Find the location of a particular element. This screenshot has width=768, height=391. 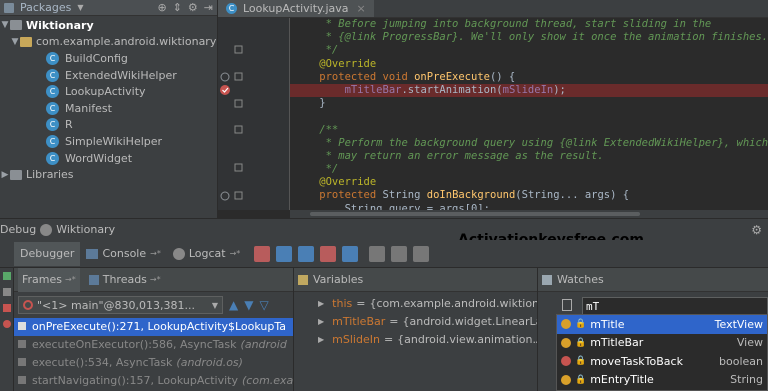

code-line is located at coordinates (529, 116).